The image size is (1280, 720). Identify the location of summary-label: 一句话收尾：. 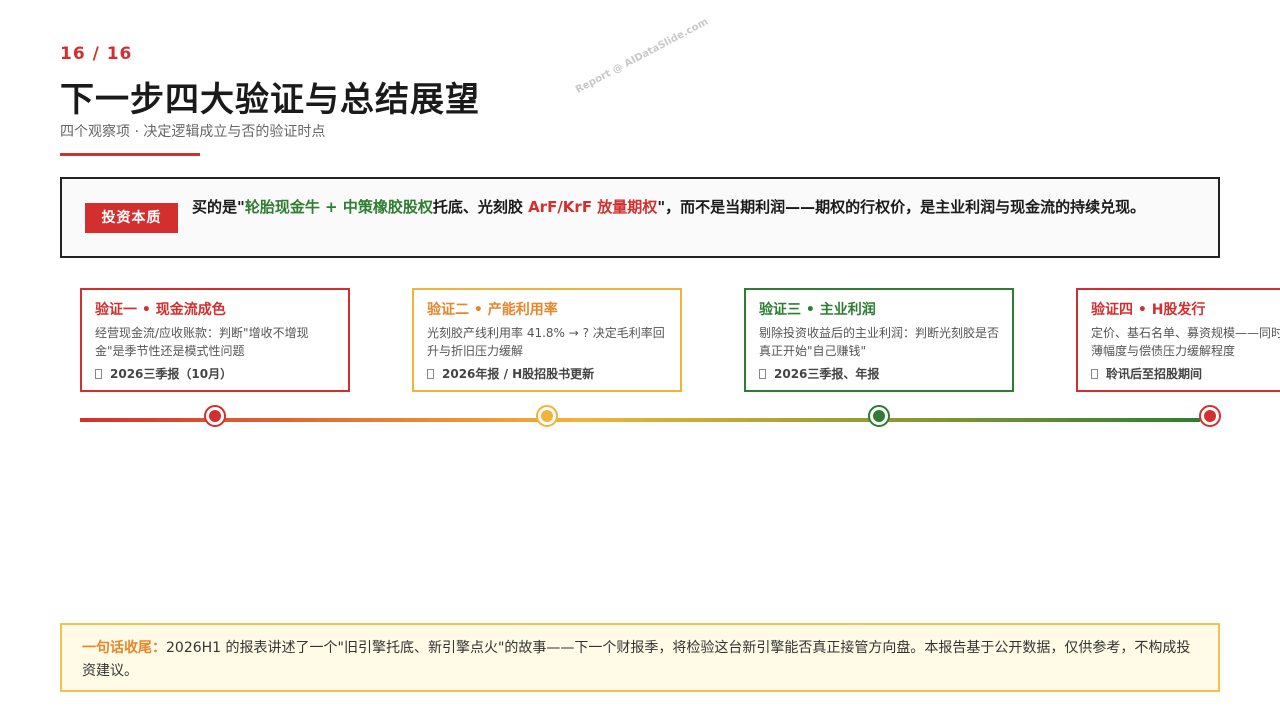
(124, 648).